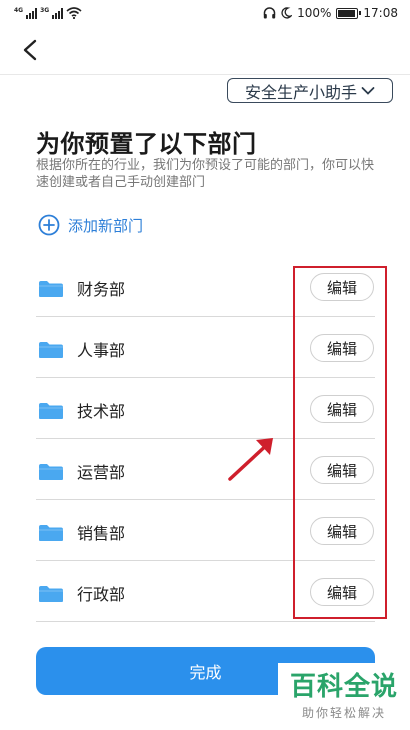 This screenshot has width=410, height=730. I want to click on back-button, so click(30, 50).